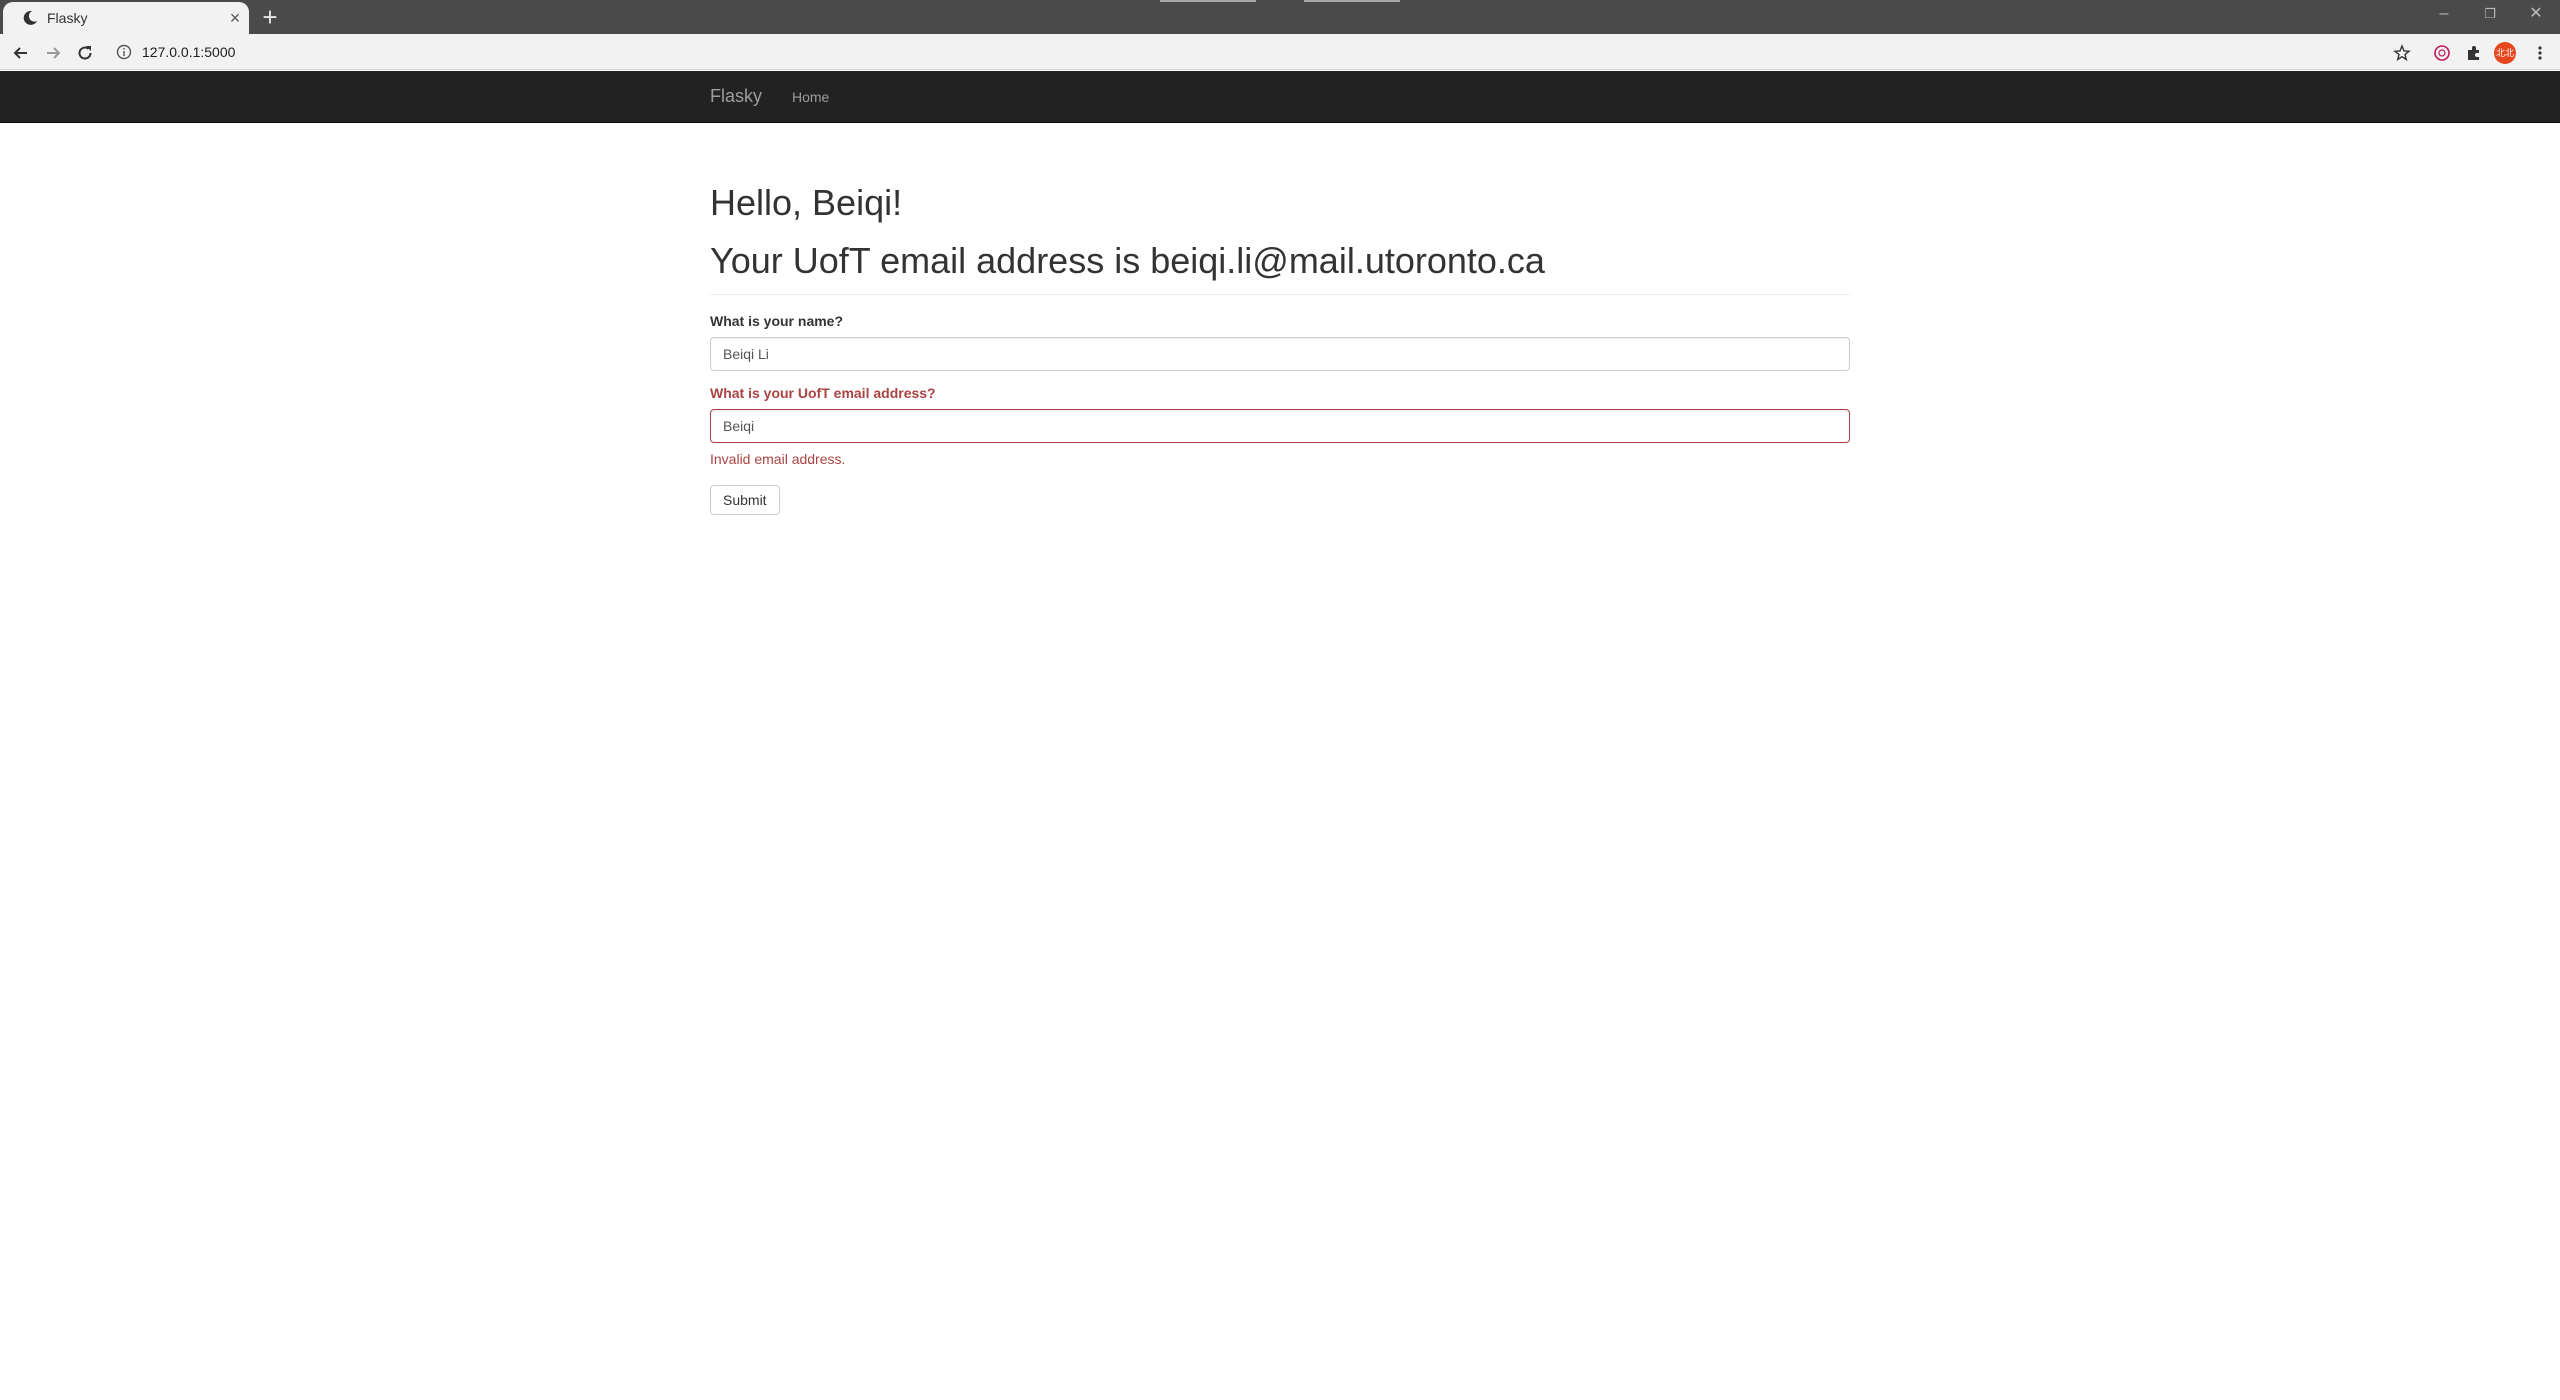  What do you see at coordinates (810, 97) in the screenshot?
I see `nav-link-home: Home` at bounding box center [810, 97].